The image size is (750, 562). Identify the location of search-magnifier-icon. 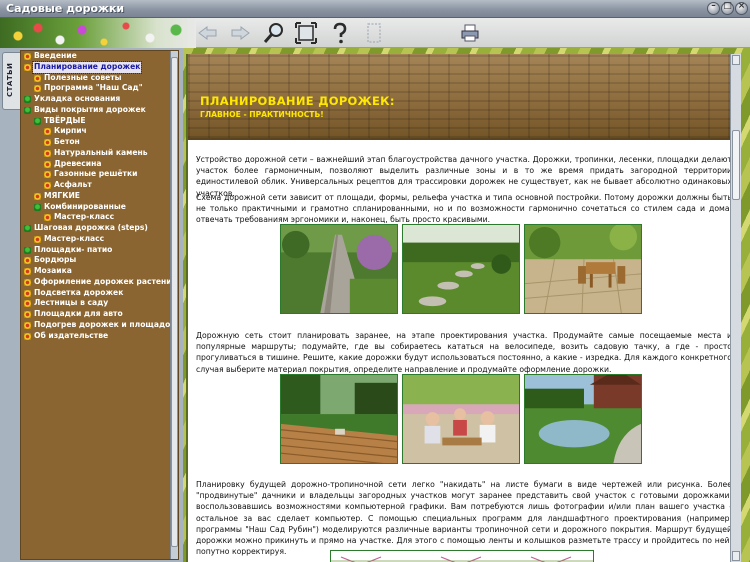
(274, 33).